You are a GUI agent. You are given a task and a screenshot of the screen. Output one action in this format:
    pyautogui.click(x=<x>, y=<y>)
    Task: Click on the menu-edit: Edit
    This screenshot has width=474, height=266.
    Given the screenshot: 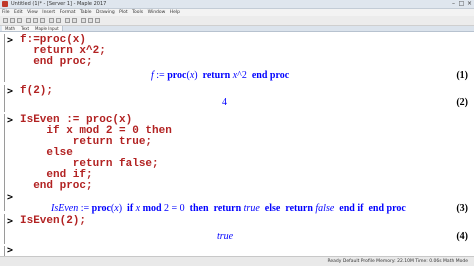 What is the action you would take?
    pyautogui.click(x=18, y=12)
    